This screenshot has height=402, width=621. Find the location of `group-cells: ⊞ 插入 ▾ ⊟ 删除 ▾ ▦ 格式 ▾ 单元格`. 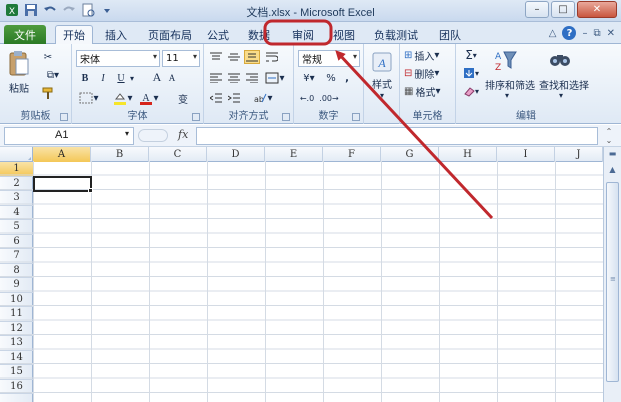

group-cells: ⊞ 插入 ▾ ⊟ 删除 ▾ ▦ 格式 ▾ 单元格 is located at coordinates (428, 84).